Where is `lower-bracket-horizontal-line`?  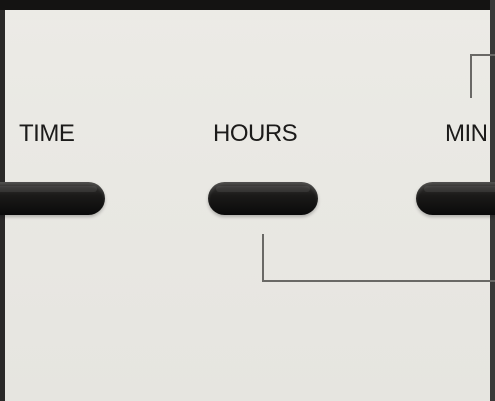
lower-bracket-horizontal-line is located at coordinates (378, 281).